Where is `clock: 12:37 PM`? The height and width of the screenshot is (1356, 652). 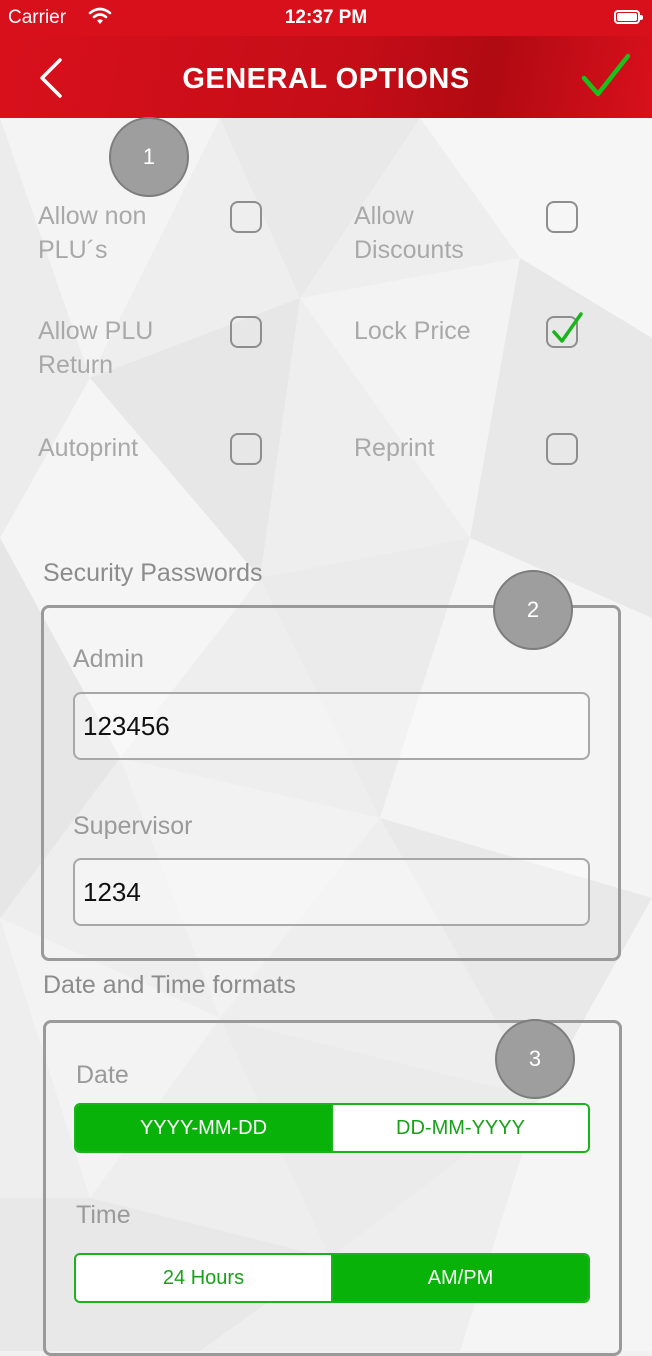
clock: 12:37 PM is located at coordinates (326, 17).